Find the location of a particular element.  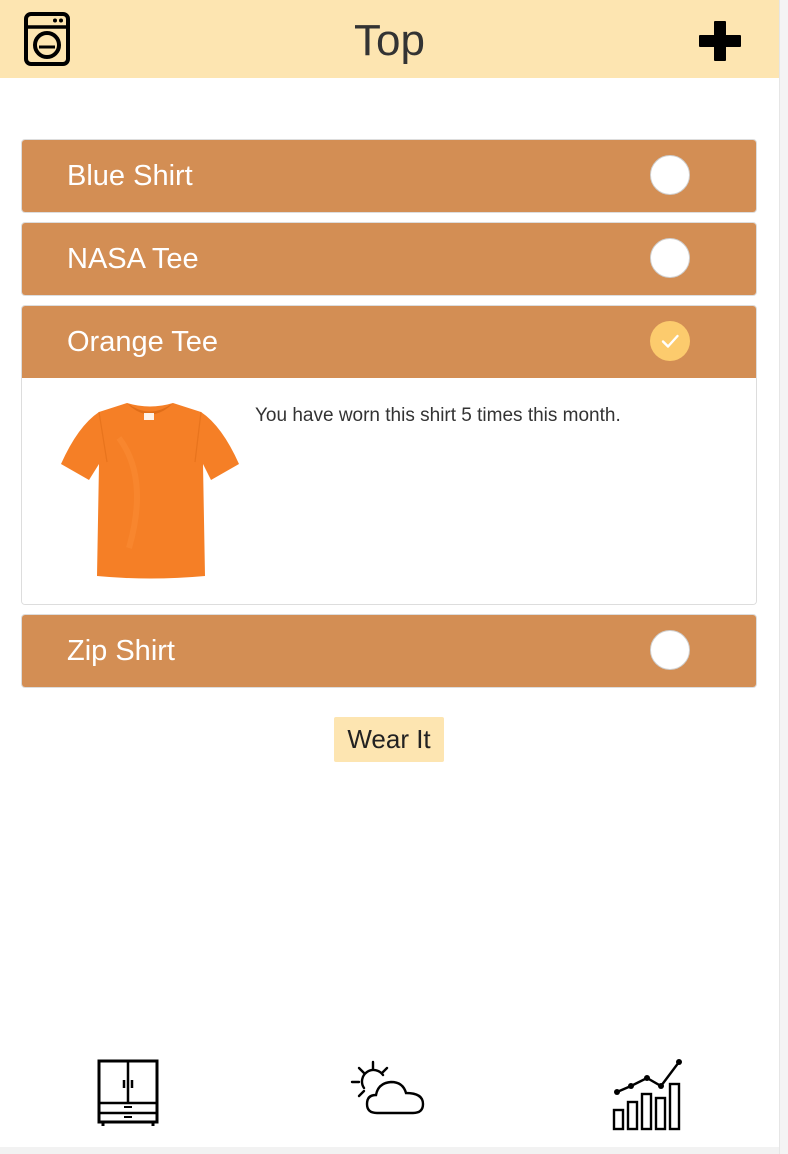

page-title: Top is located at coordinates (389, 40).